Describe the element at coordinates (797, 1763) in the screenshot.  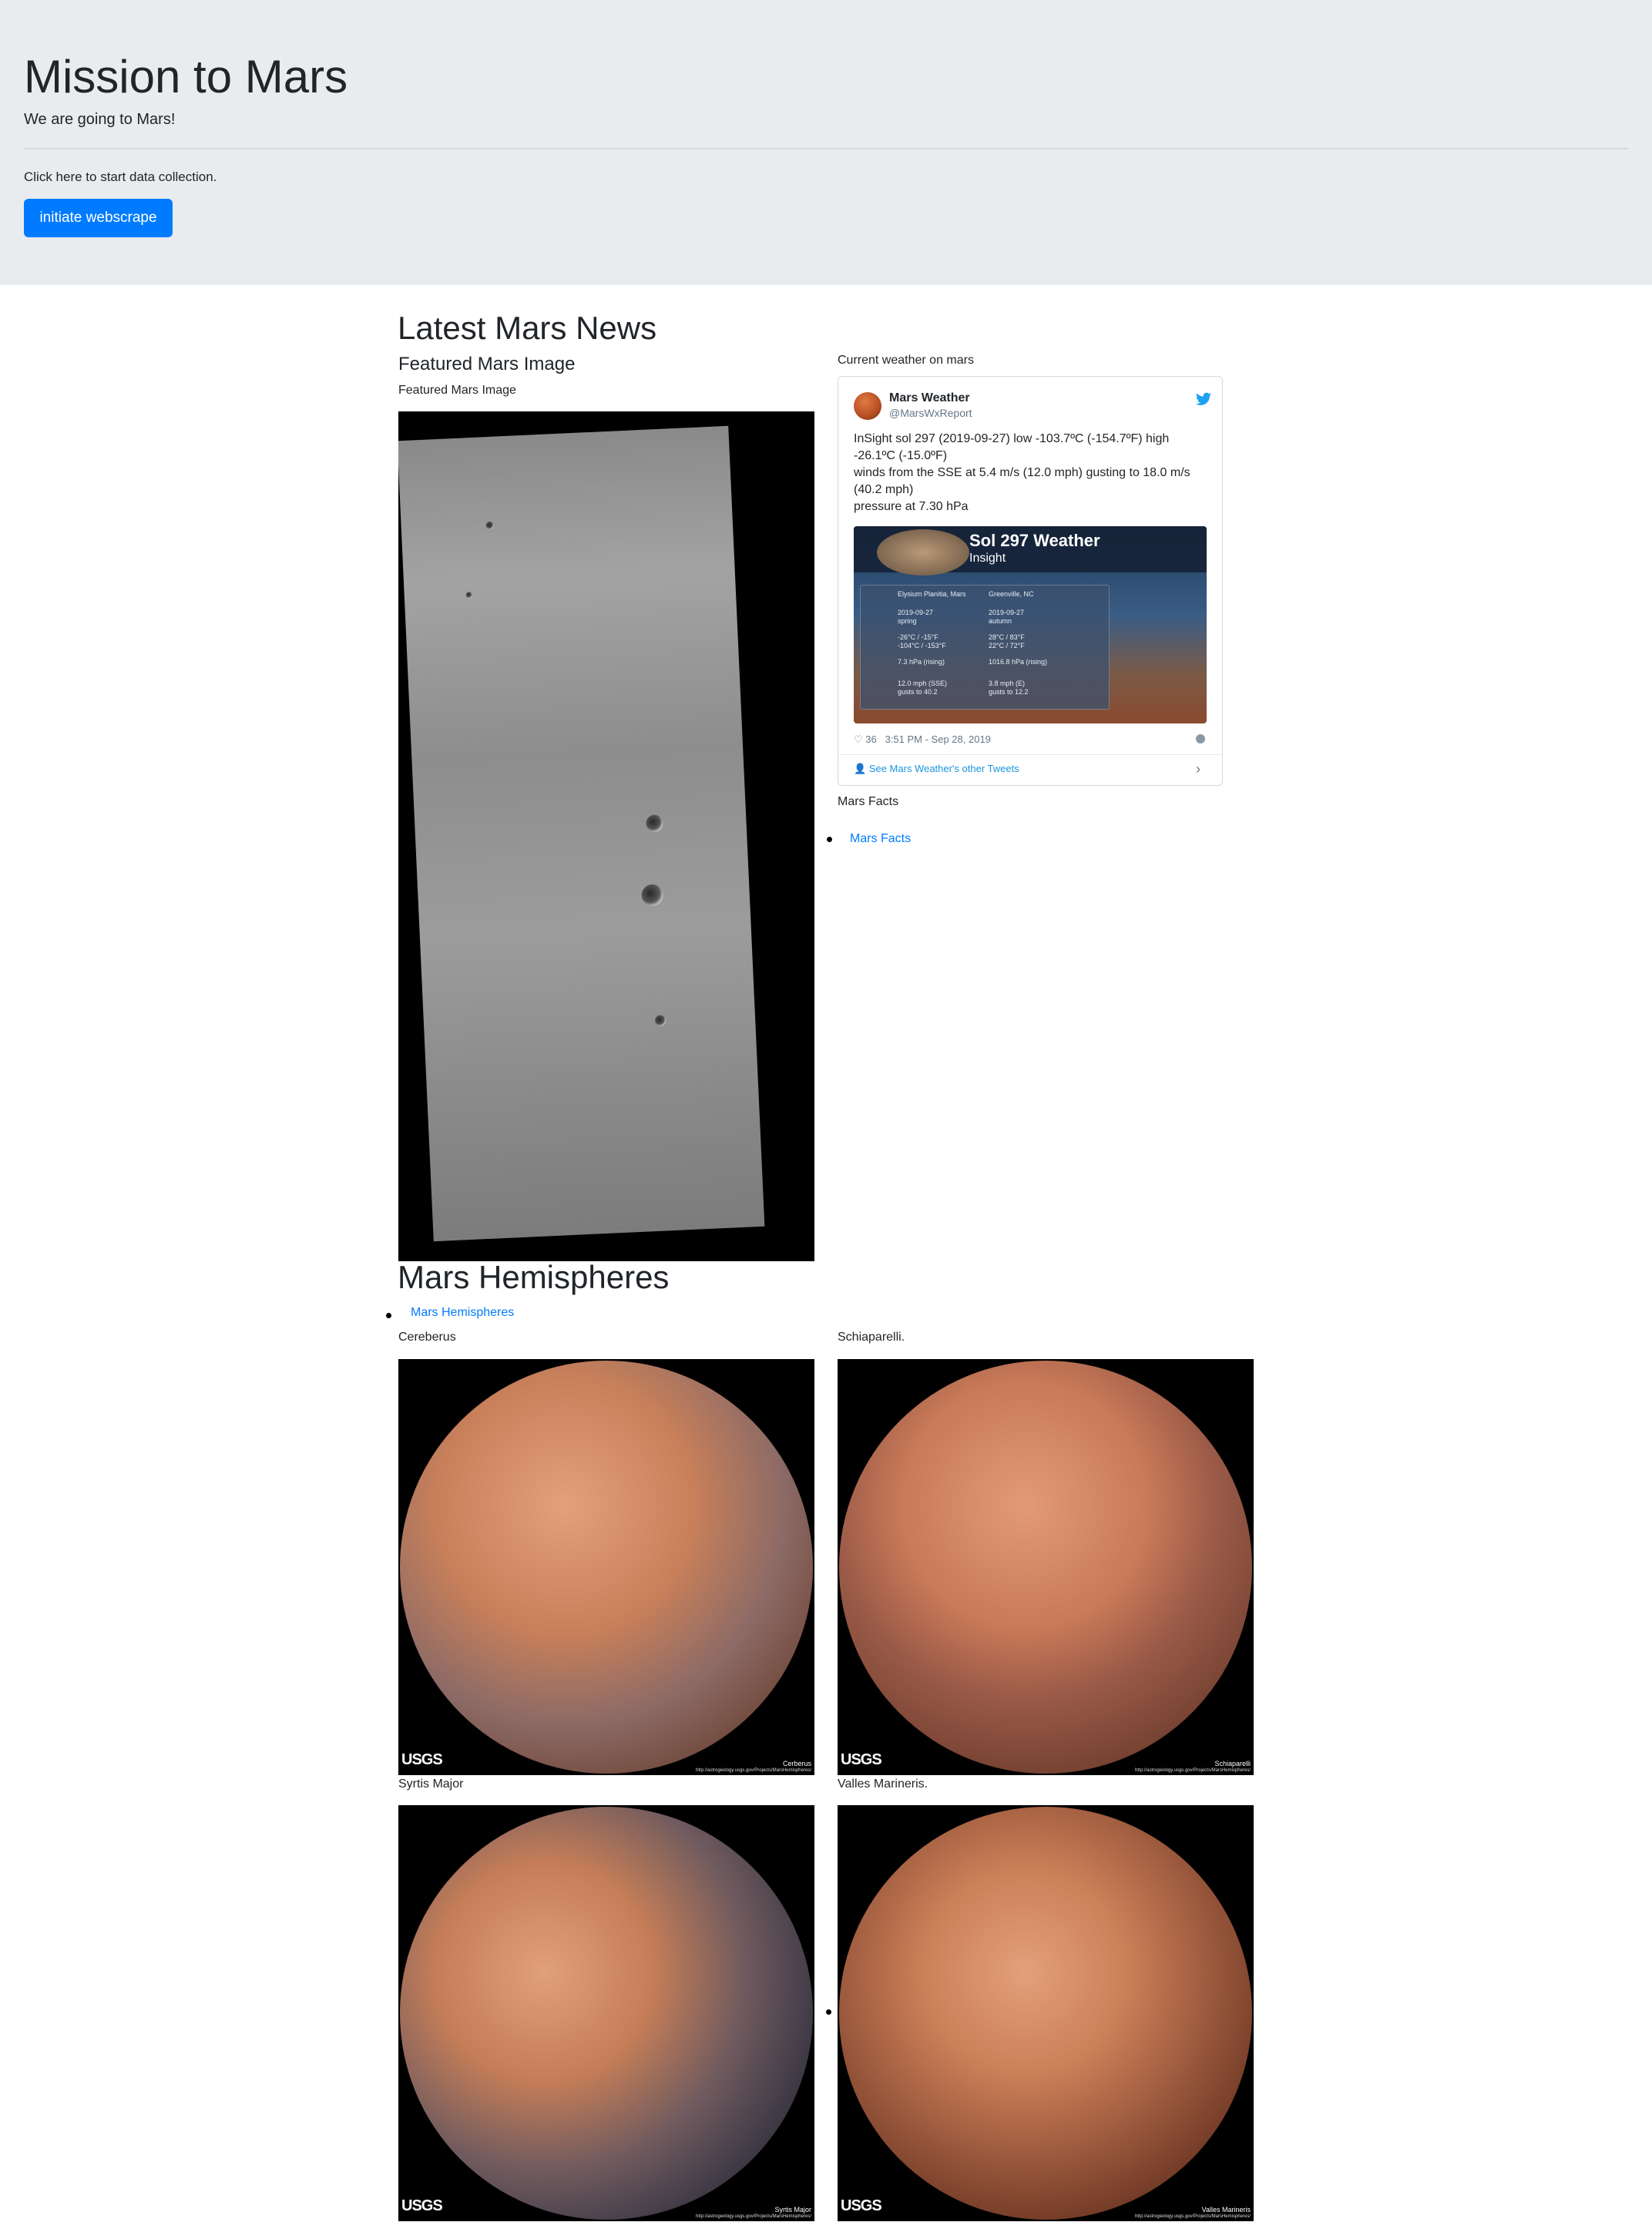
I see `image-caption: Cerberus` at that location.